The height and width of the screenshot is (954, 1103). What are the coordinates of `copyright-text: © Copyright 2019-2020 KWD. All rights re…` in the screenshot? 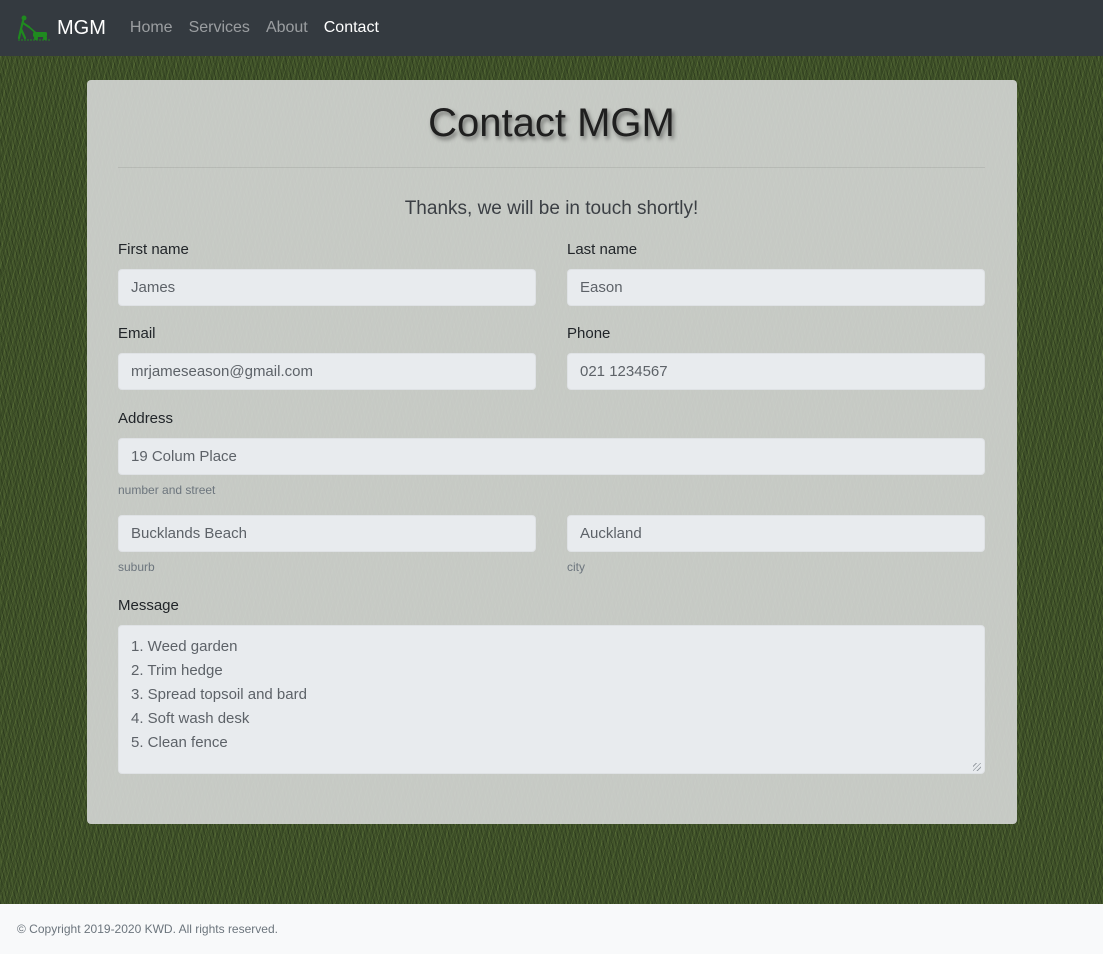 It's located at (147, 929).